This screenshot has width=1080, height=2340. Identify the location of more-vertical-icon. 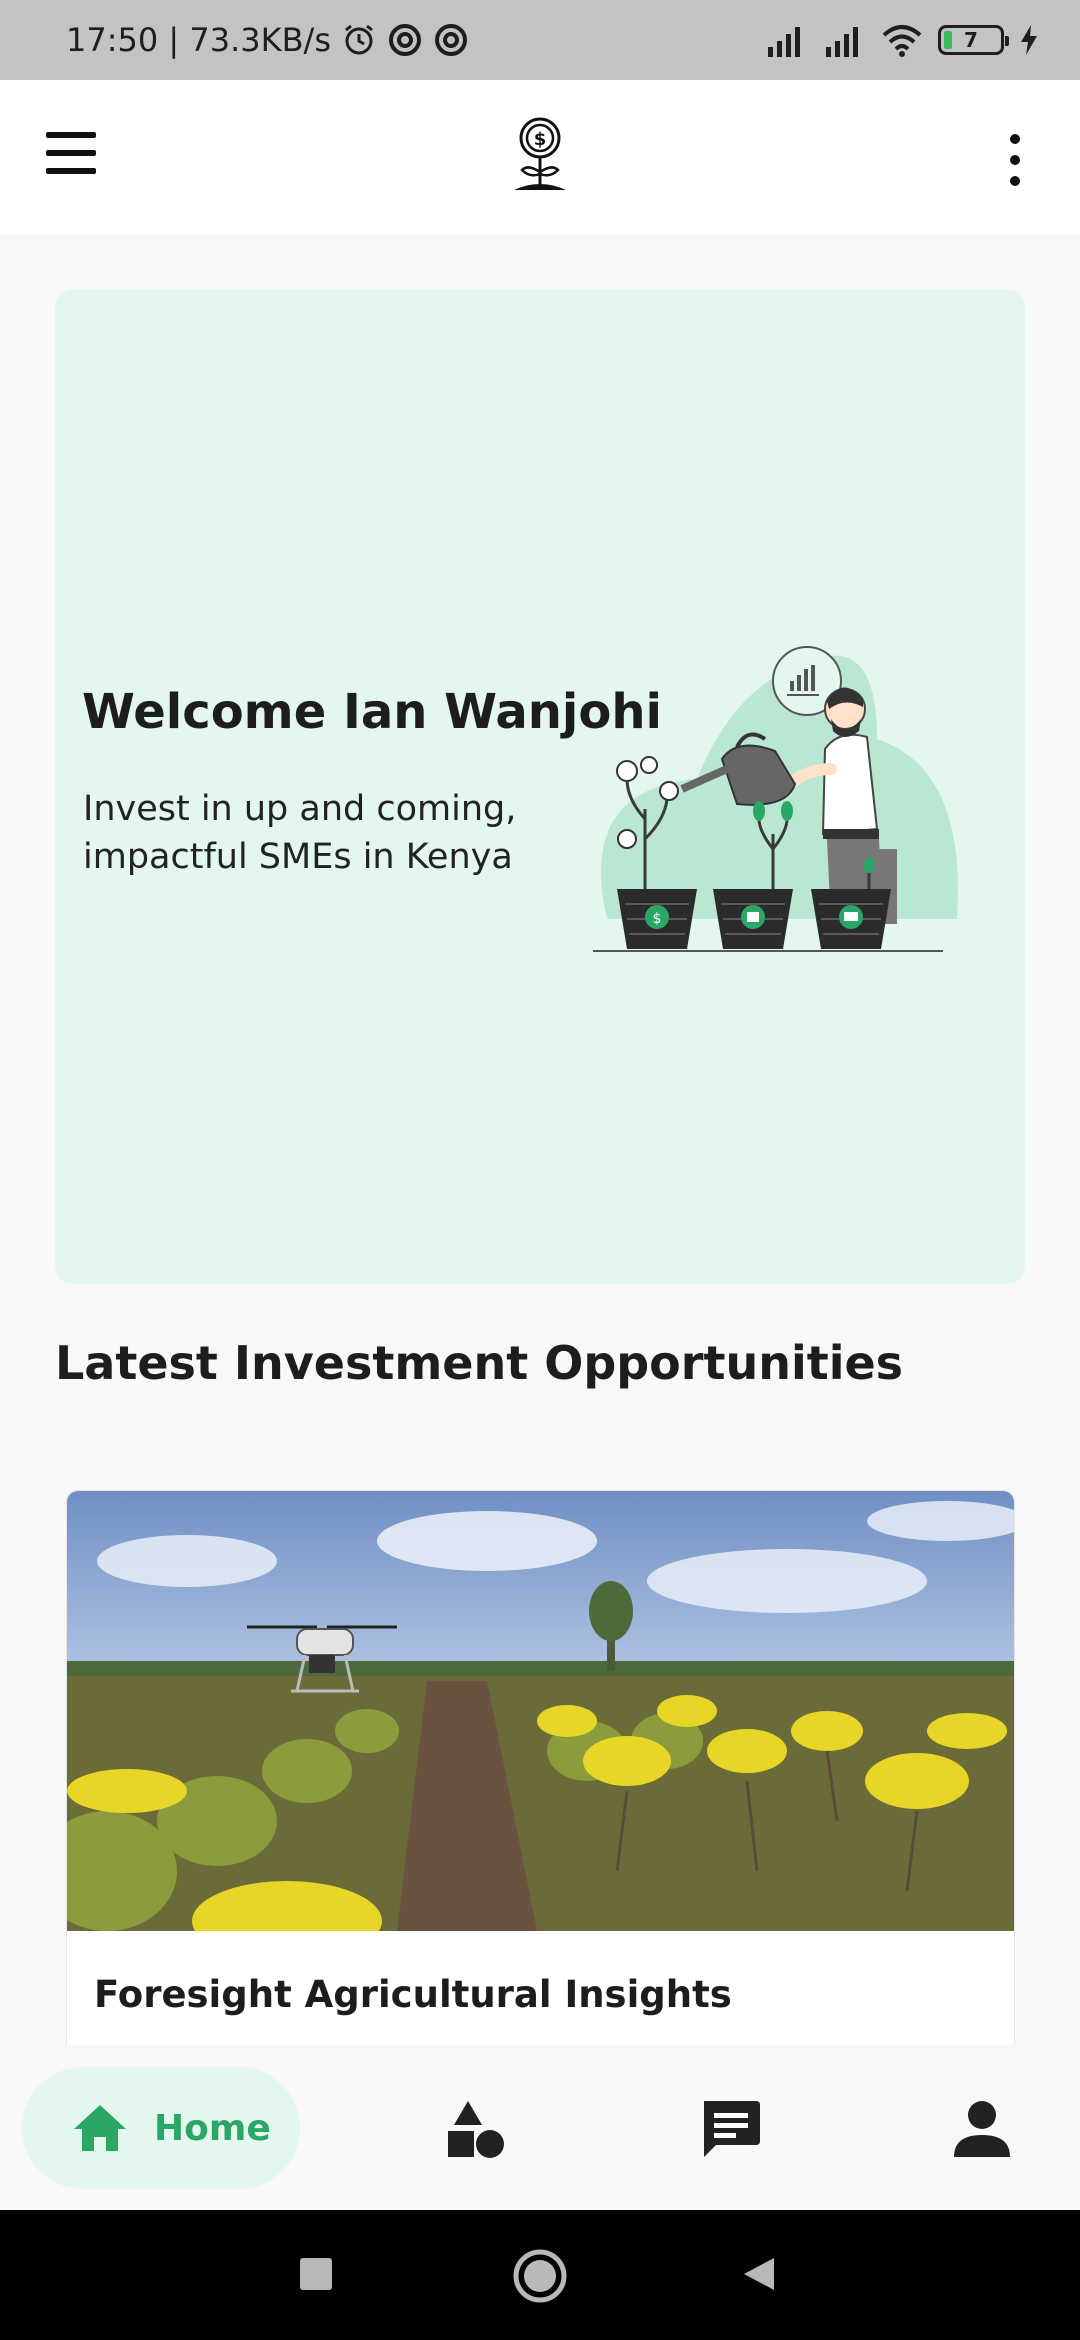
(1015, 160).